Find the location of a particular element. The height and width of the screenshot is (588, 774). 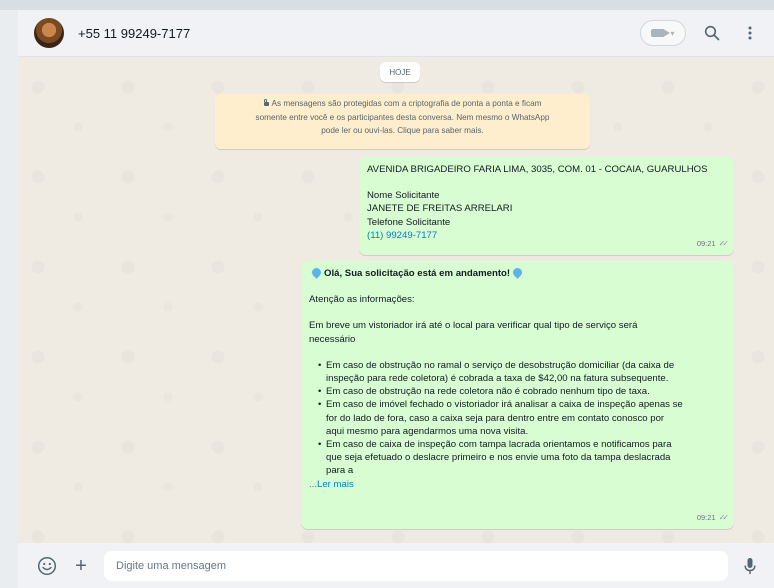

search-button is located at coordinates (712, 33).